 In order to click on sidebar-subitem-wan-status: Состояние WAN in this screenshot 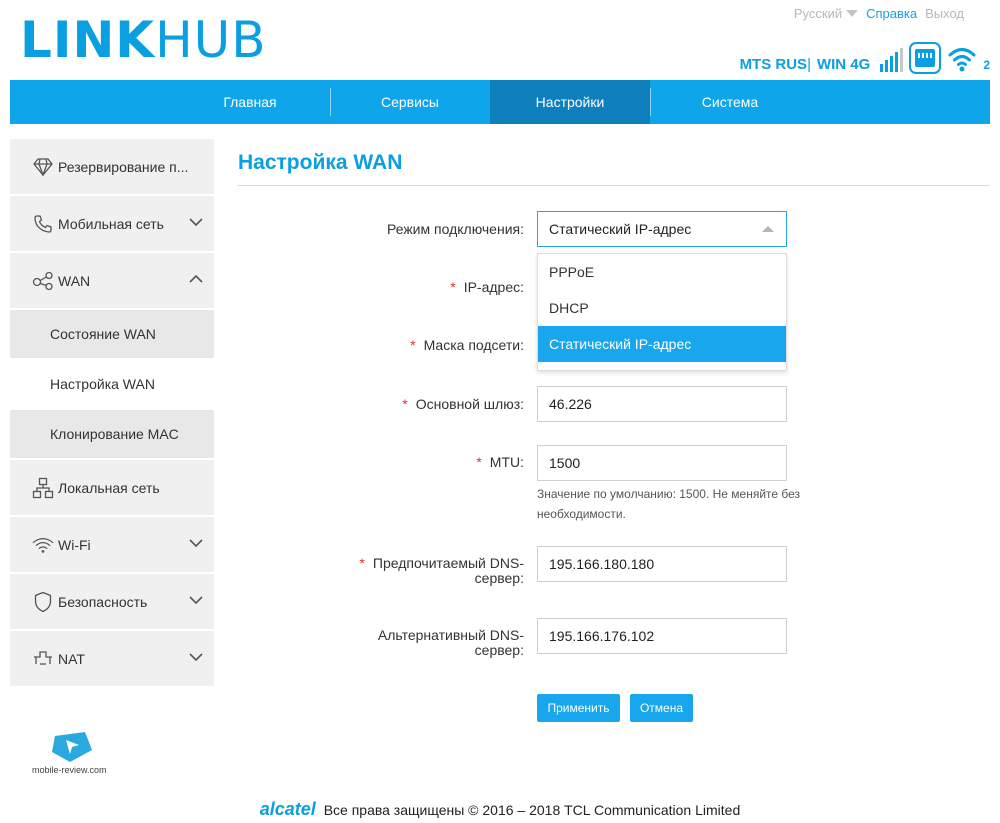, I will do `click(112, 334)`.